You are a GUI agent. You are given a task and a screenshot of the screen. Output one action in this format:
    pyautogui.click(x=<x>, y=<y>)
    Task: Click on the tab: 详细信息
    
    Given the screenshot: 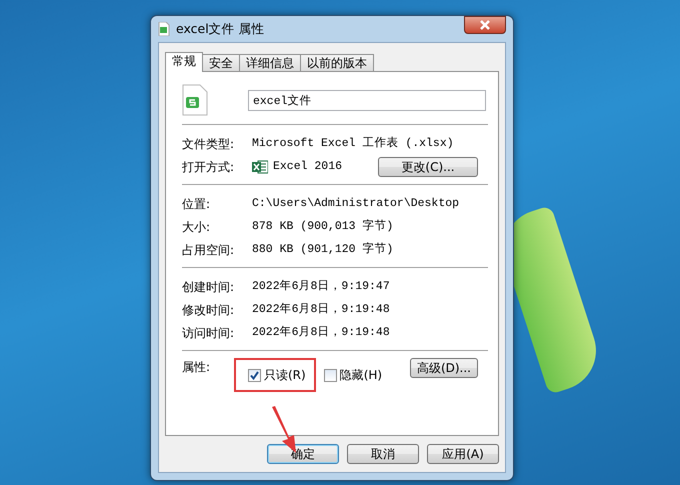 What is the action you would take?
    pyautogui.click(x=270, y=62)
    